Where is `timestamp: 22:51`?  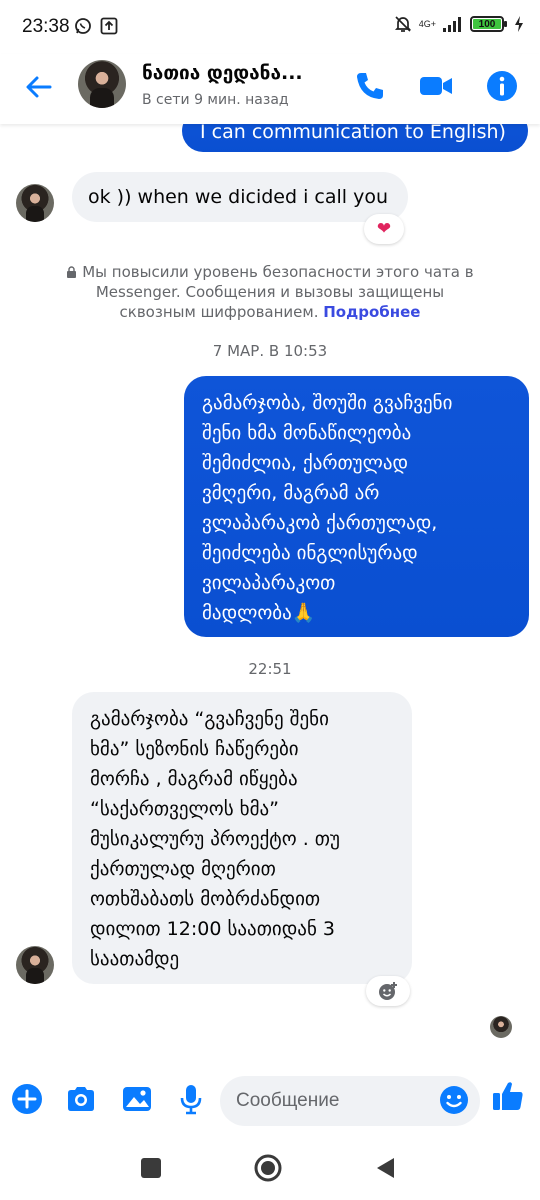
timestamp: 22:51 is located at coordinates (270, 669).